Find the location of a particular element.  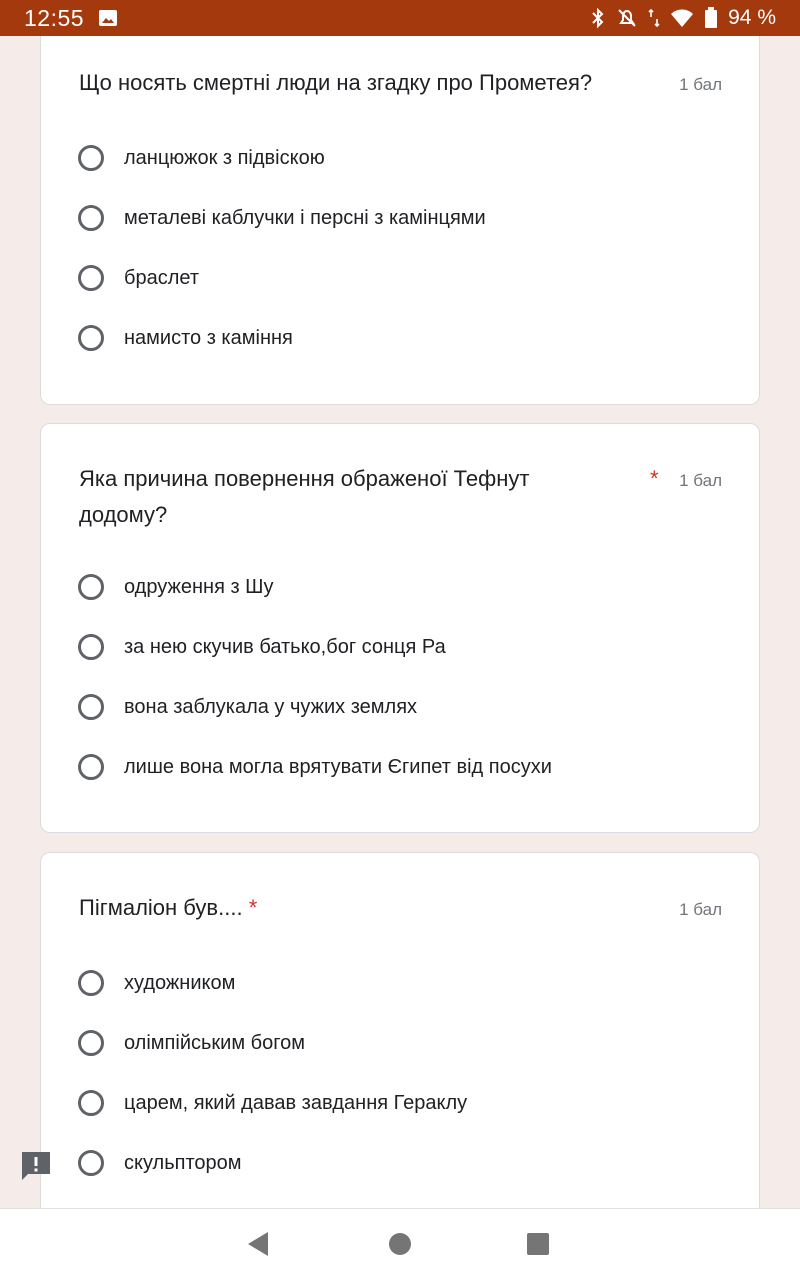

option-label: за нею скучив батько,бог сонця Ра is located at coordinates (285, 646).